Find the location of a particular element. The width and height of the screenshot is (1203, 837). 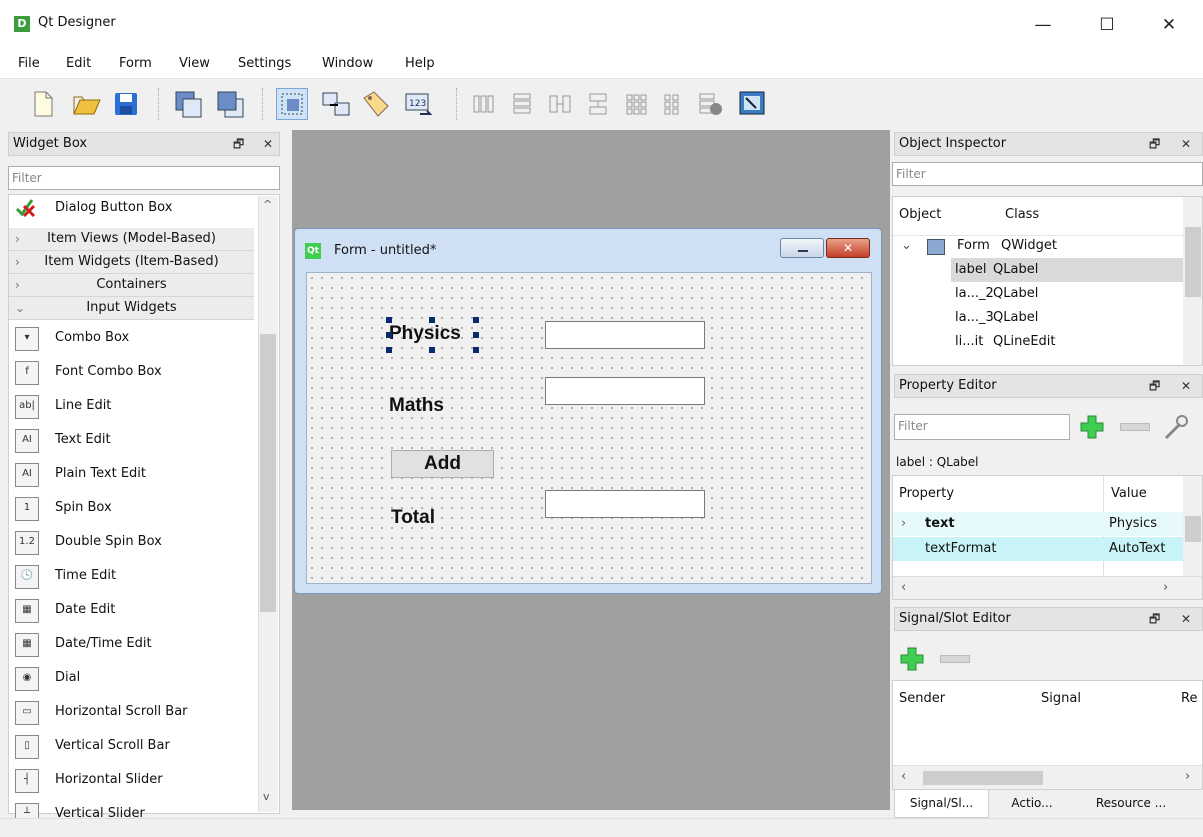

category-item-widgets: › Item Widgets (Item-Based) is located at coordinates (131, 262).